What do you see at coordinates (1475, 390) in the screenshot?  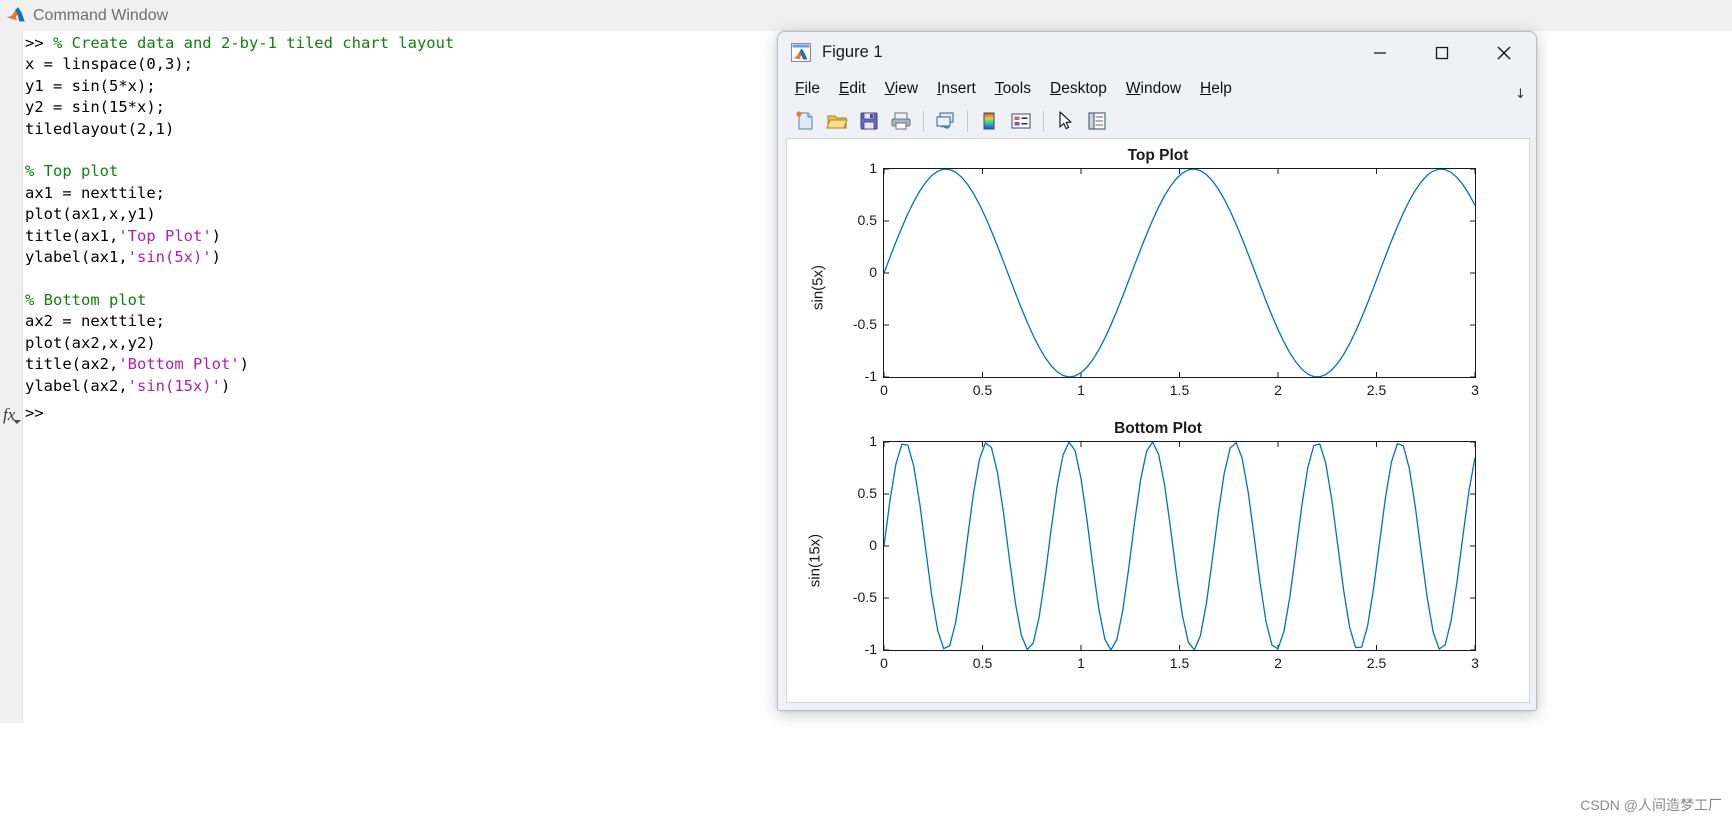 I see `xtick-label: 3` at bounding box center [1475, 390].